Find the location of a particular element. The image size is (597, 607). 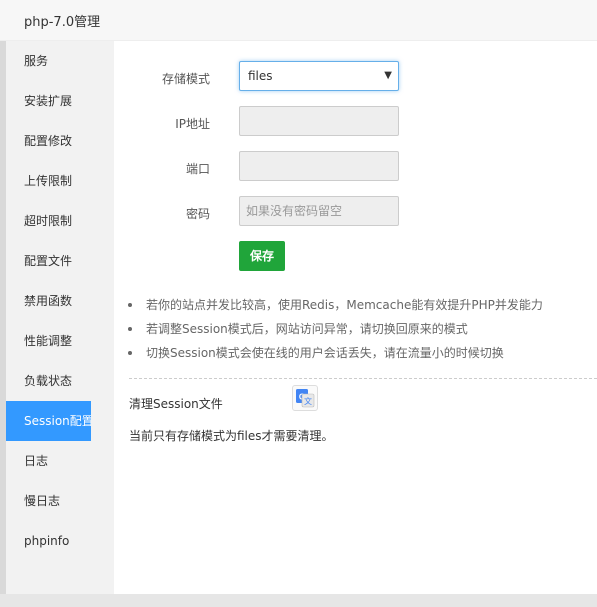

ip-address-input is located at coordinates (319, 121).